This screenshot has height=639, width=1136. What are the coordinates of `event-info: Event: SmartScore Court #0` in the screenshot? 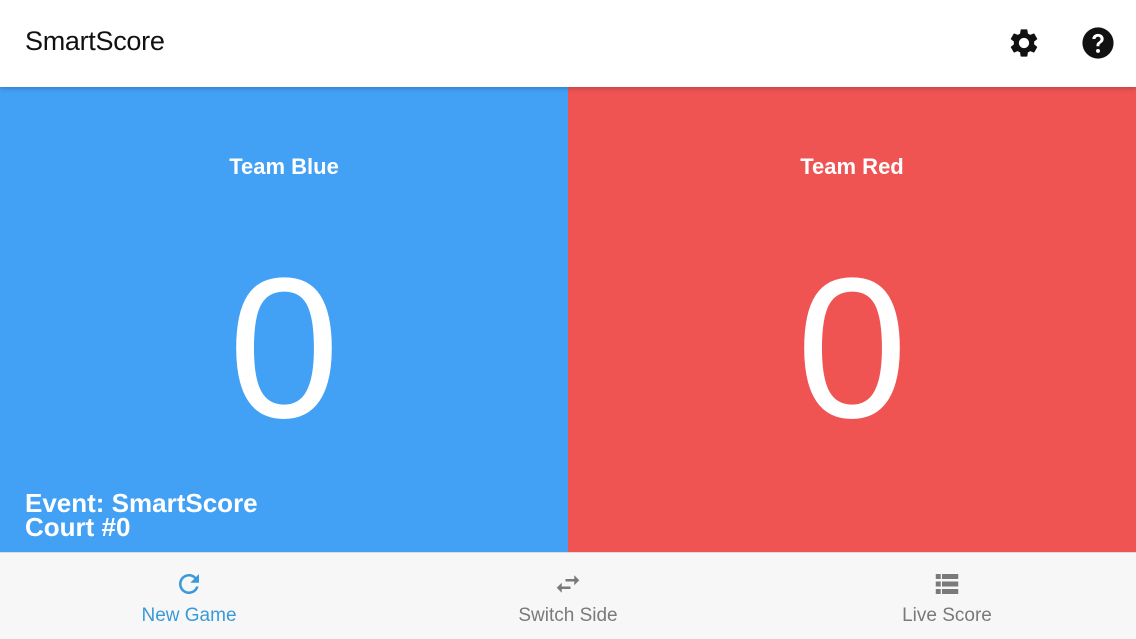 It's located at (141, 516).